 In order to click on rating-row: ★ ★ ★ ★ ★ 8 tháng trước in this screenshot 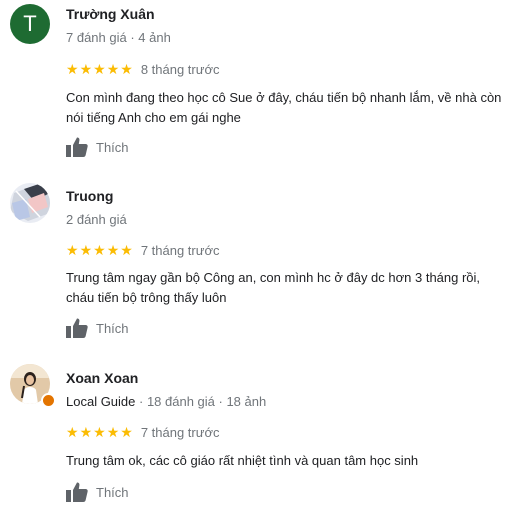, I will do `click(142, 69)`.